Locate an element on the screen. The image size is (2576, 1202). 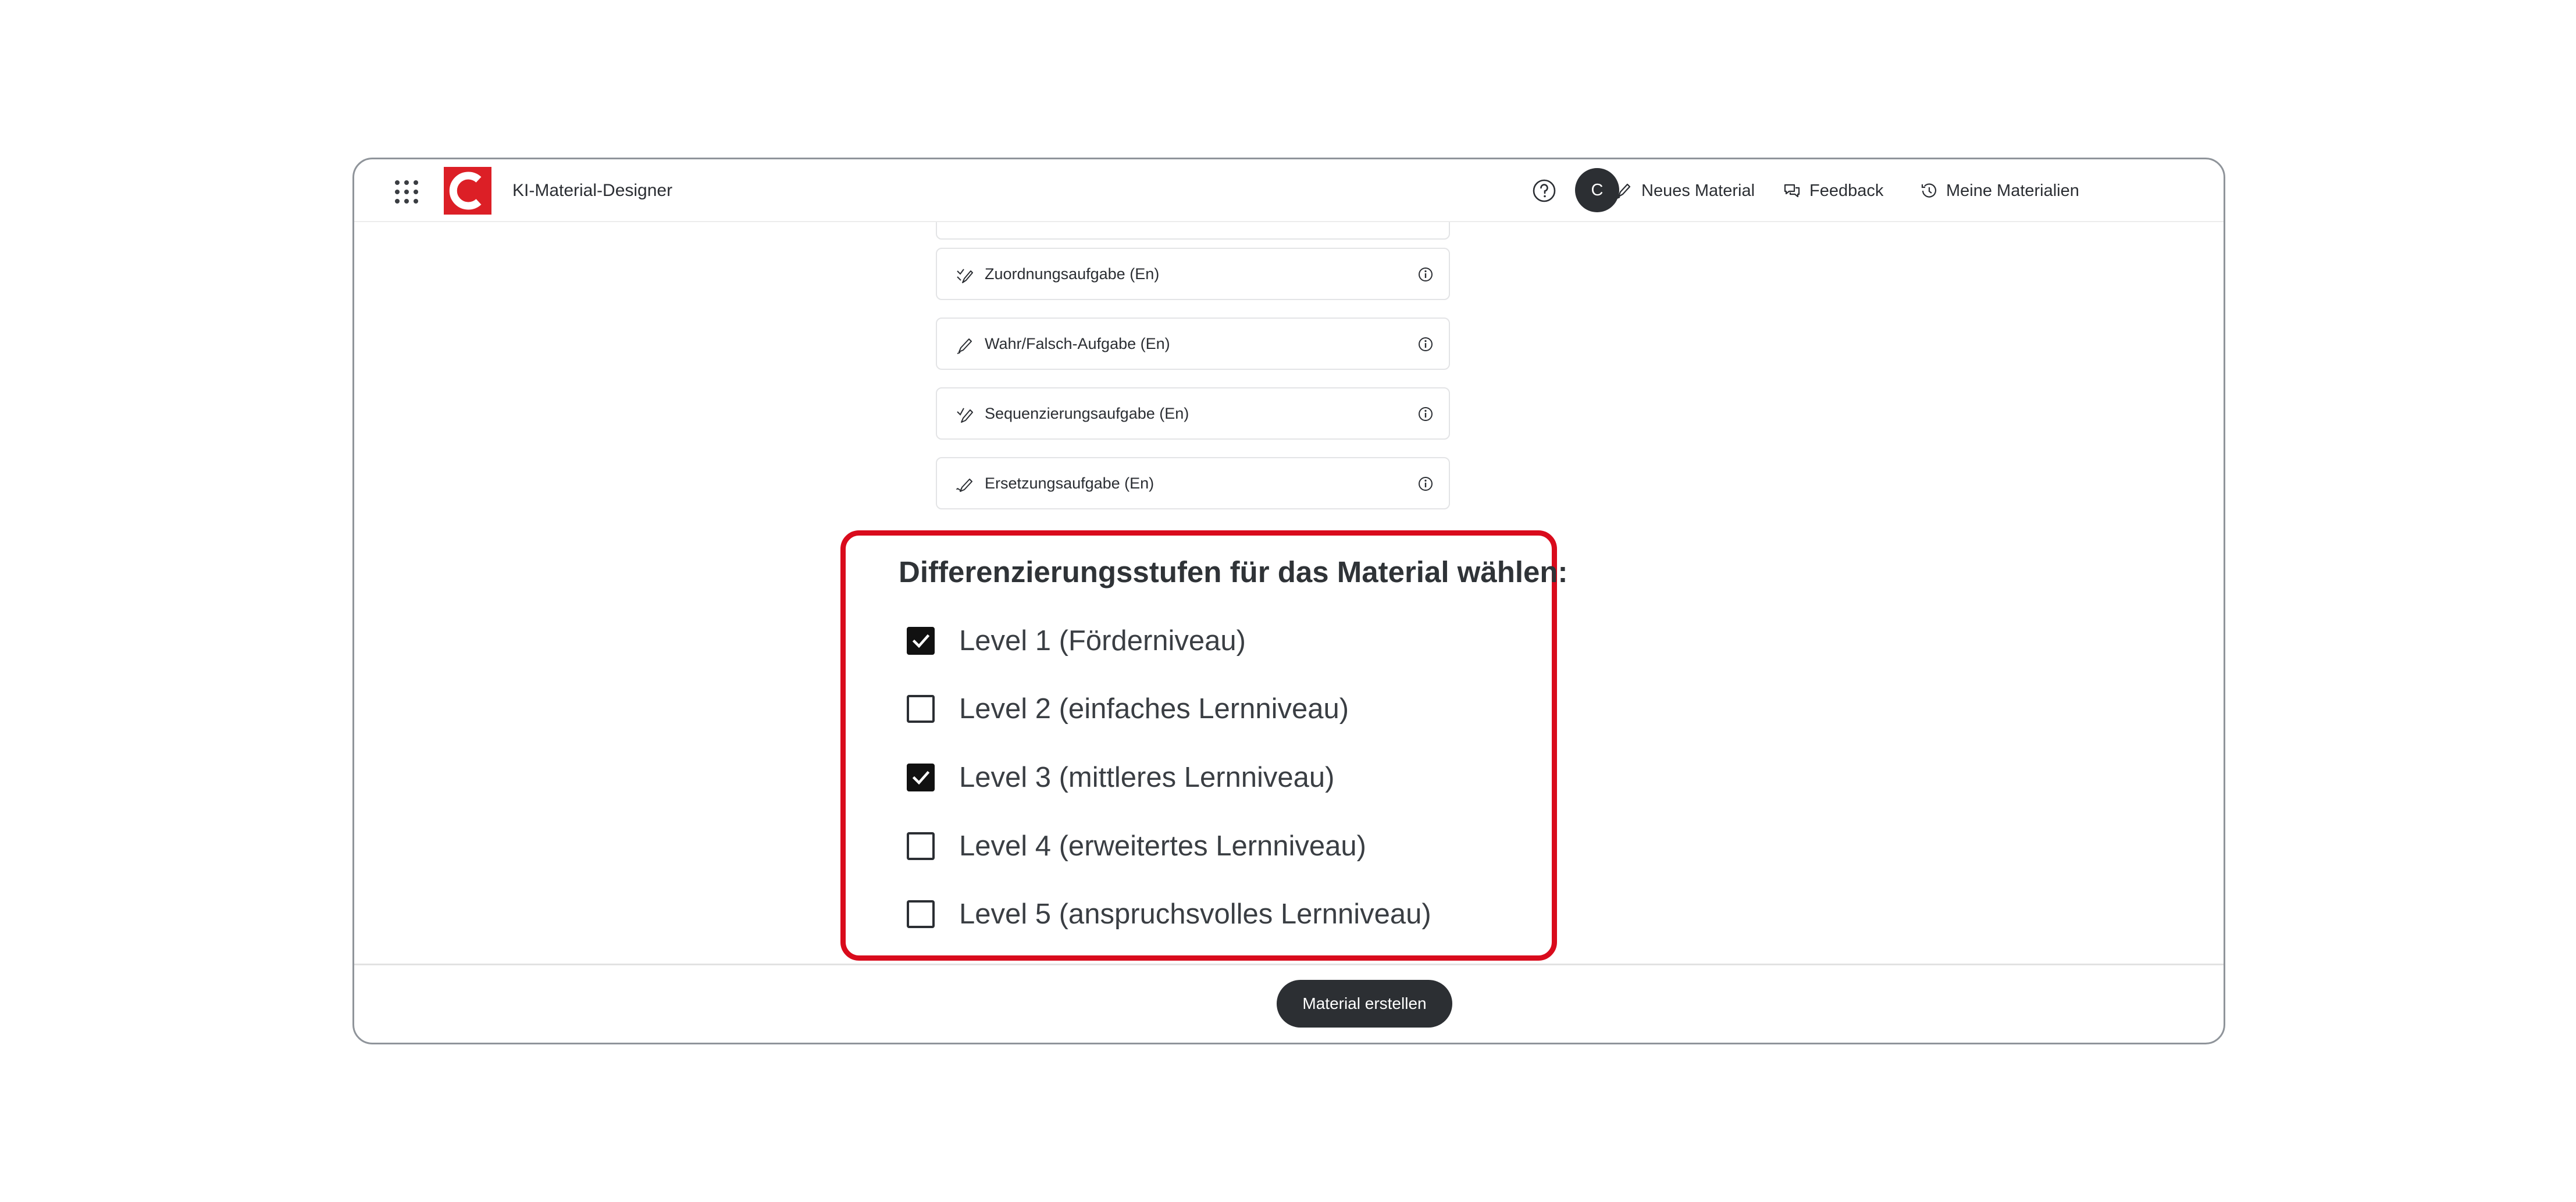
new-material-link: Neues Material is located at coordinates (1685, 191).